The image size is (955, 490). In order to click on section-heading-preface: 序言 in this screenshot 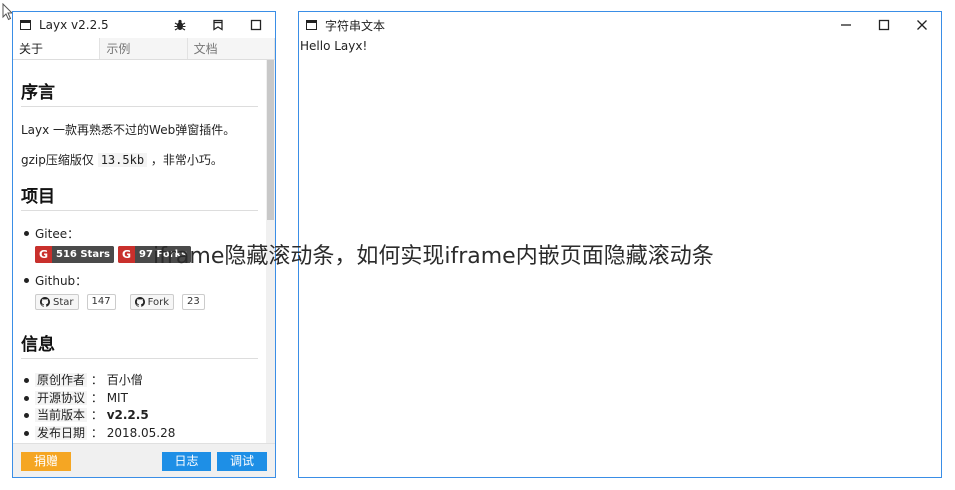, I will do `click(139, 92)`.